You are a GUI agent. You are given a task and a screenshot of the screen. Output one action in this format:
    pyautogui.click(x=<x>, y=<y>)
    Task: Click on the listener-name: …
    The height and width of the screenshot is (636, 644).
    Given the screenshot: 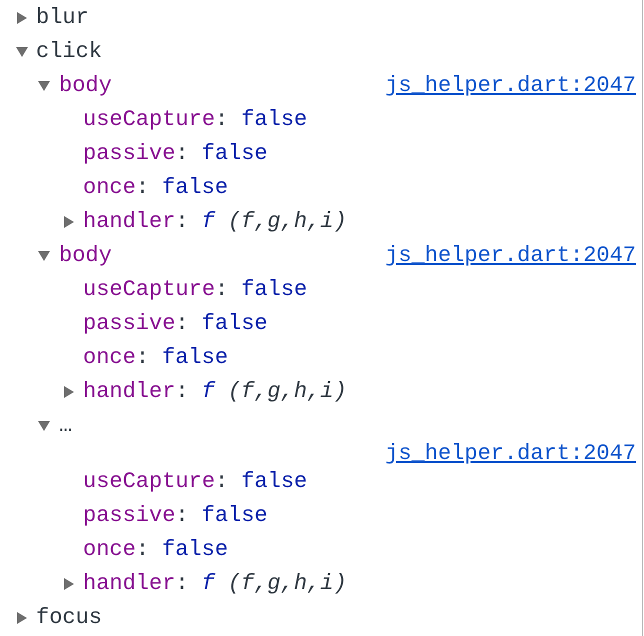 What is the action you would take?
    pyautogui.click(x=65, y=426)
    